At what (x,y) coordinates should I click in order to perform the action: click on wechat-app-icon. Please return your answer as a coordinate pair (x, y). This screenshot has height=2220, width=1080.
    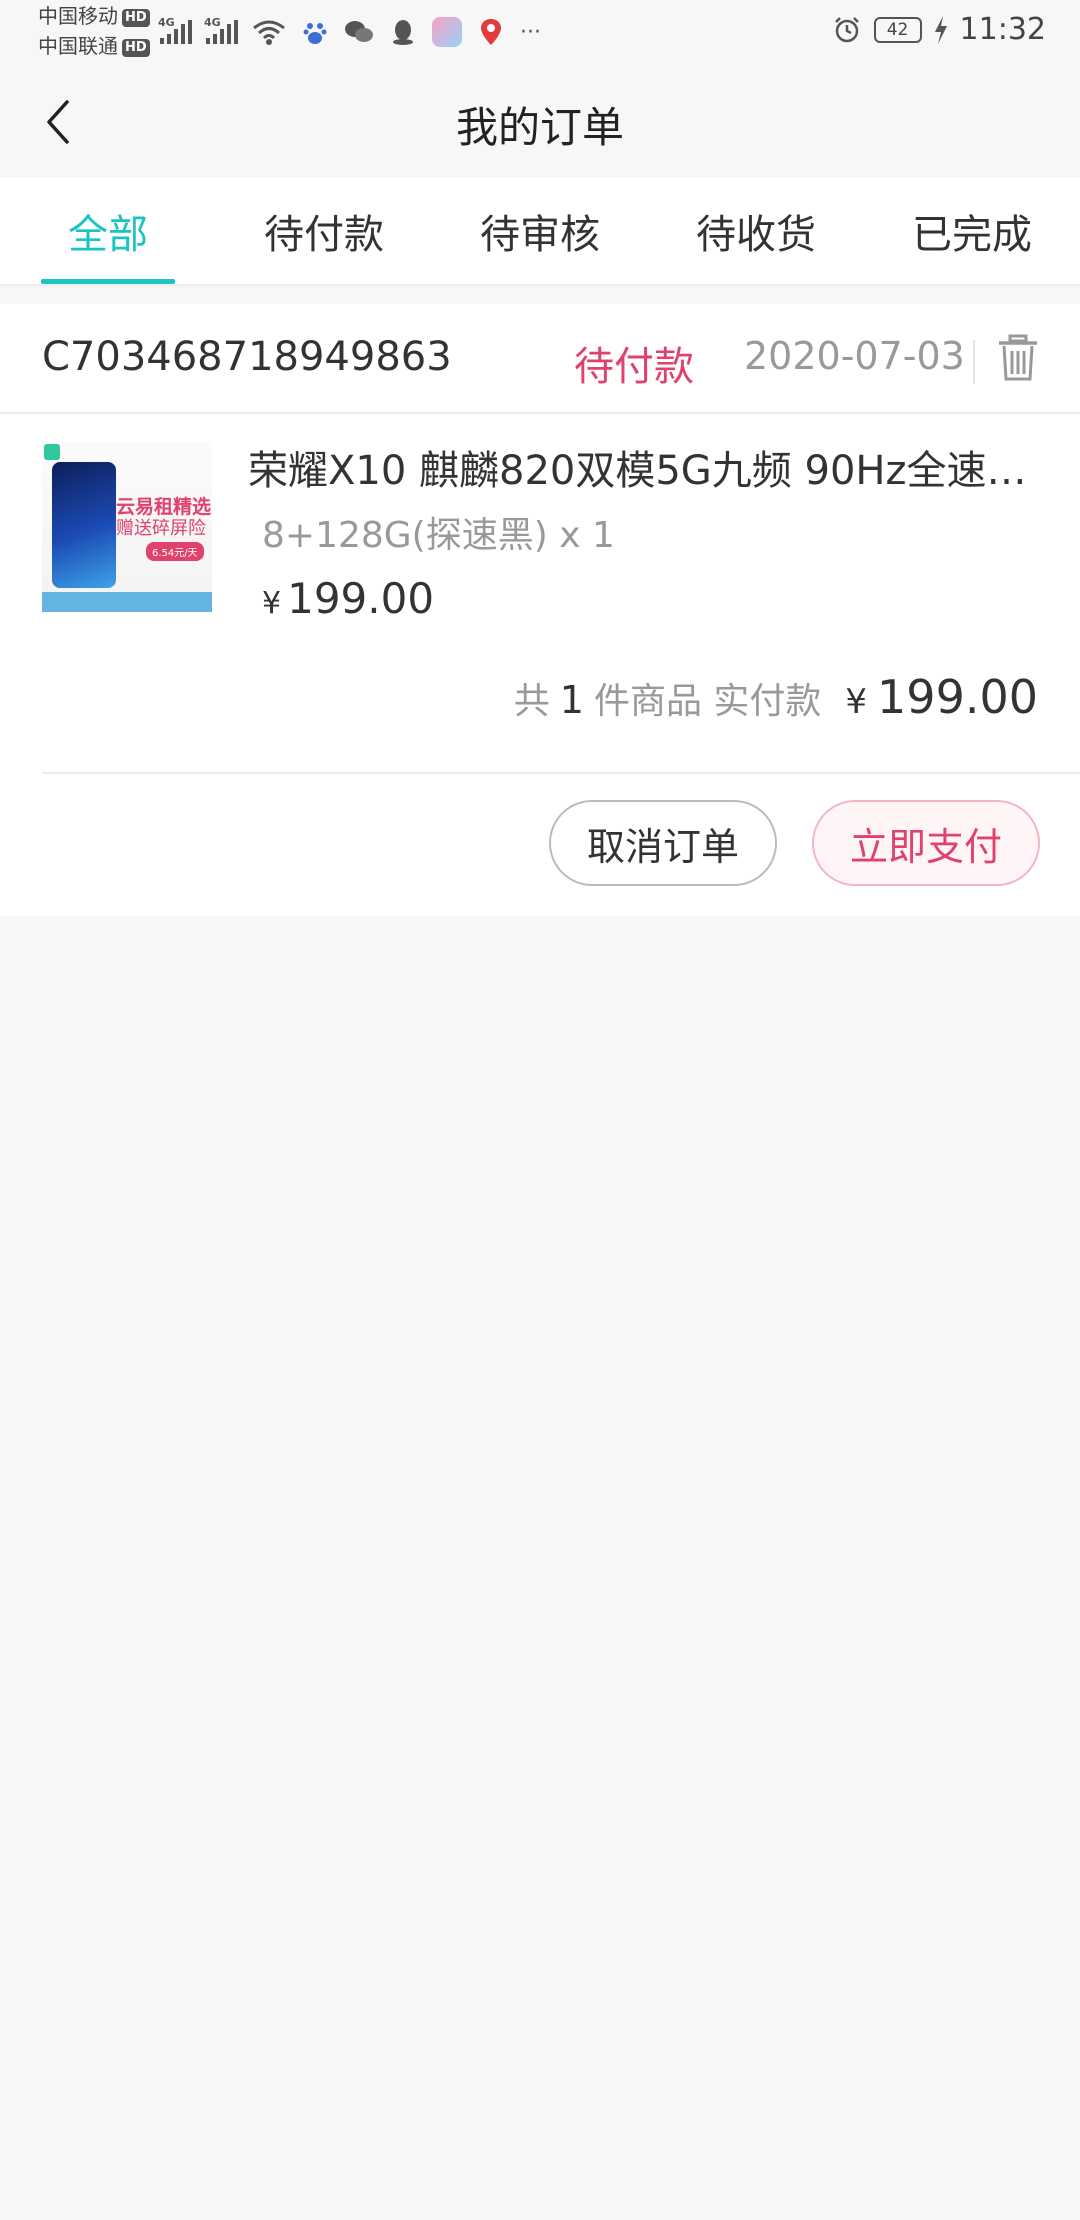
    Looking at the image, I should click on (359, 32).